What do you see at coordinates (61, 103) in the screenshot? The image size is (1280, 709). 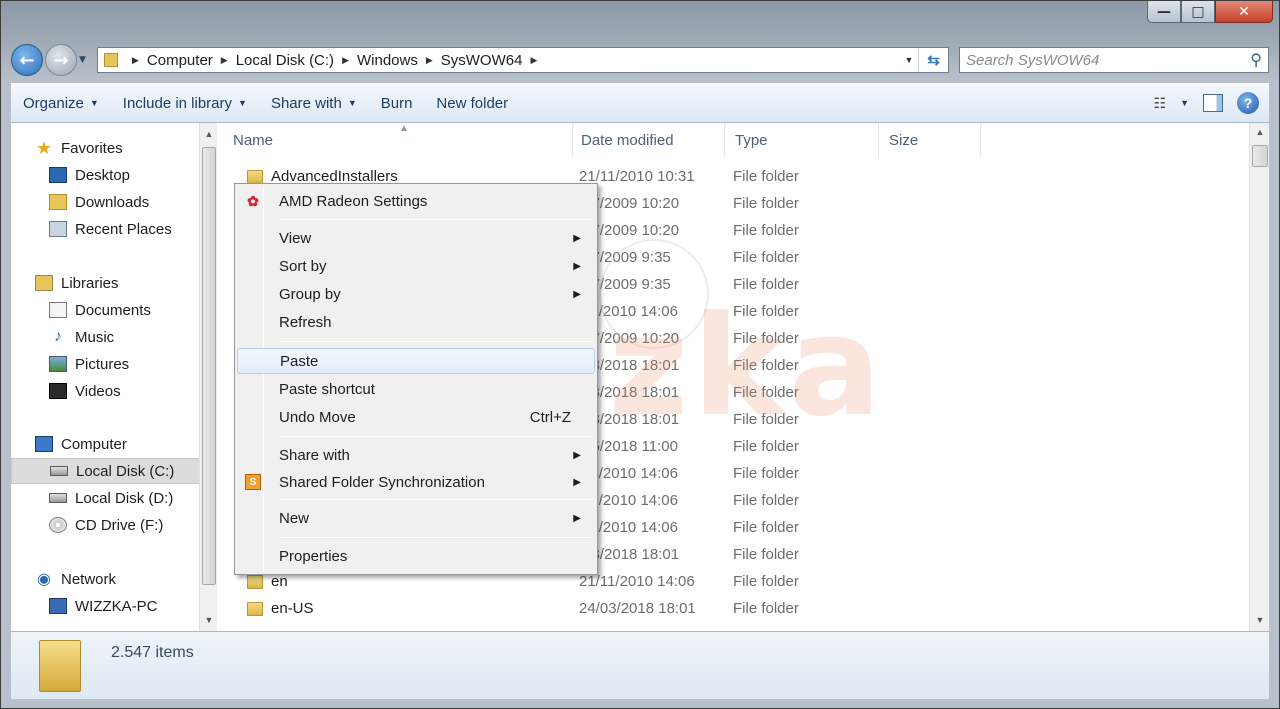 I see `organize-button: Organize ▼` at bounding box center [61, 103].